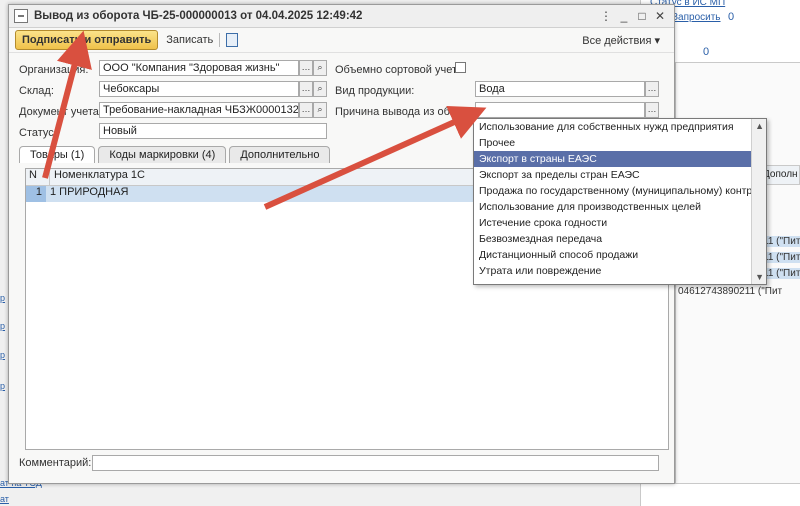  What do you see at coordinates (660, 16) in the screenshot?
I see `close-button: ✕` at bounding box center [660, 16].